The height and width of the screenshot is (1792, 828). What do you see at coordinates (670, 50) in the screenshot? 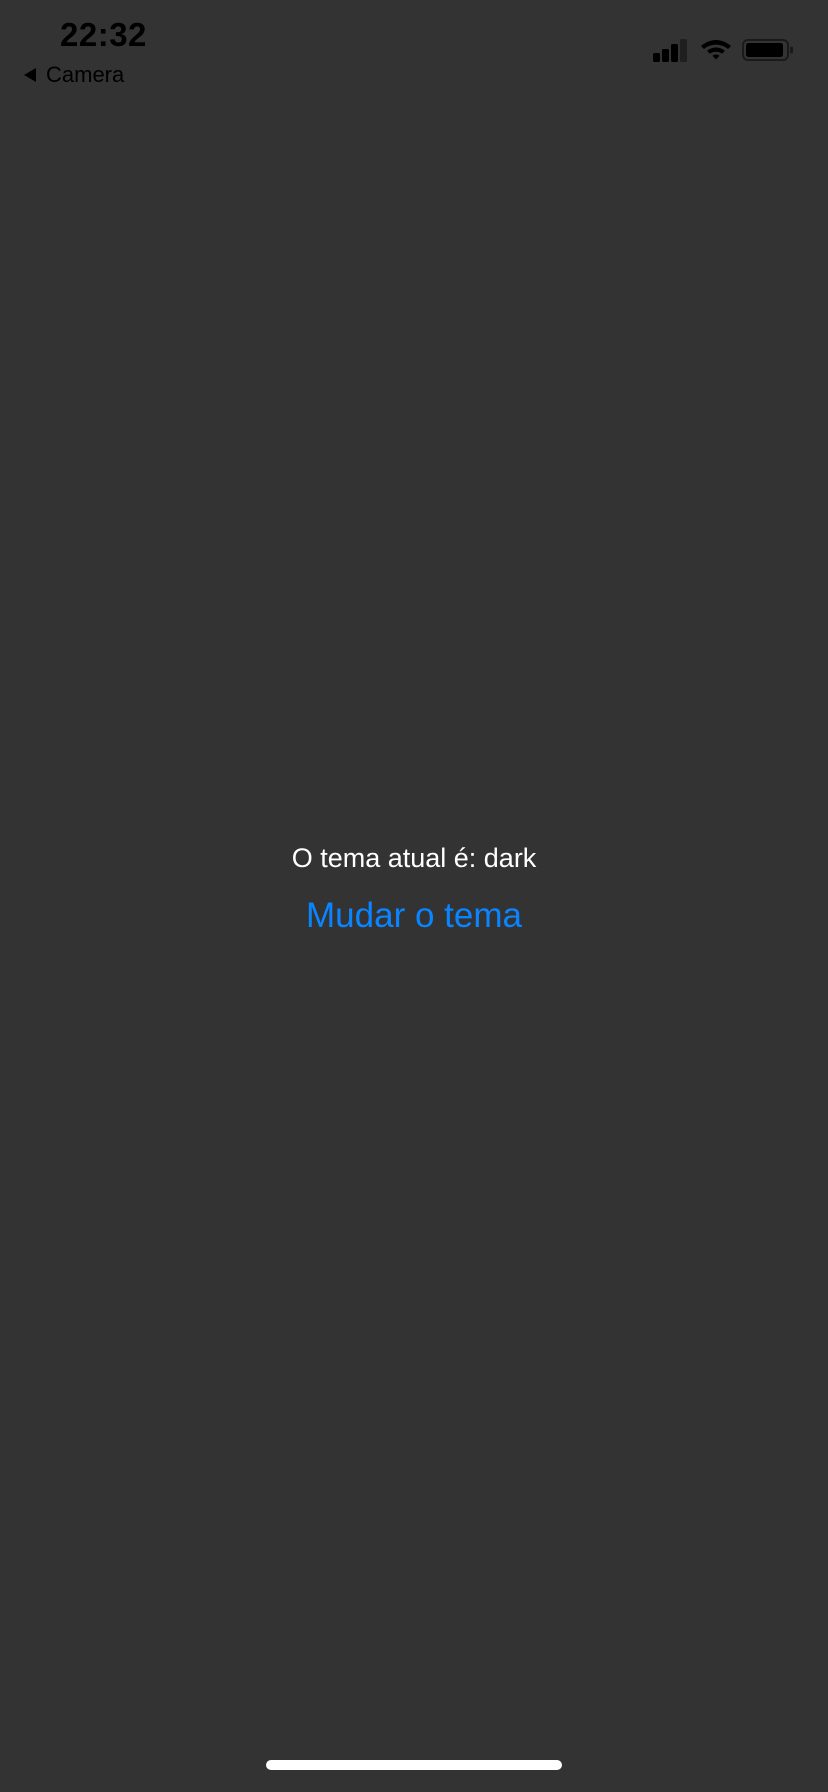
I see `signal-icon` at bounding box center [670, 50].